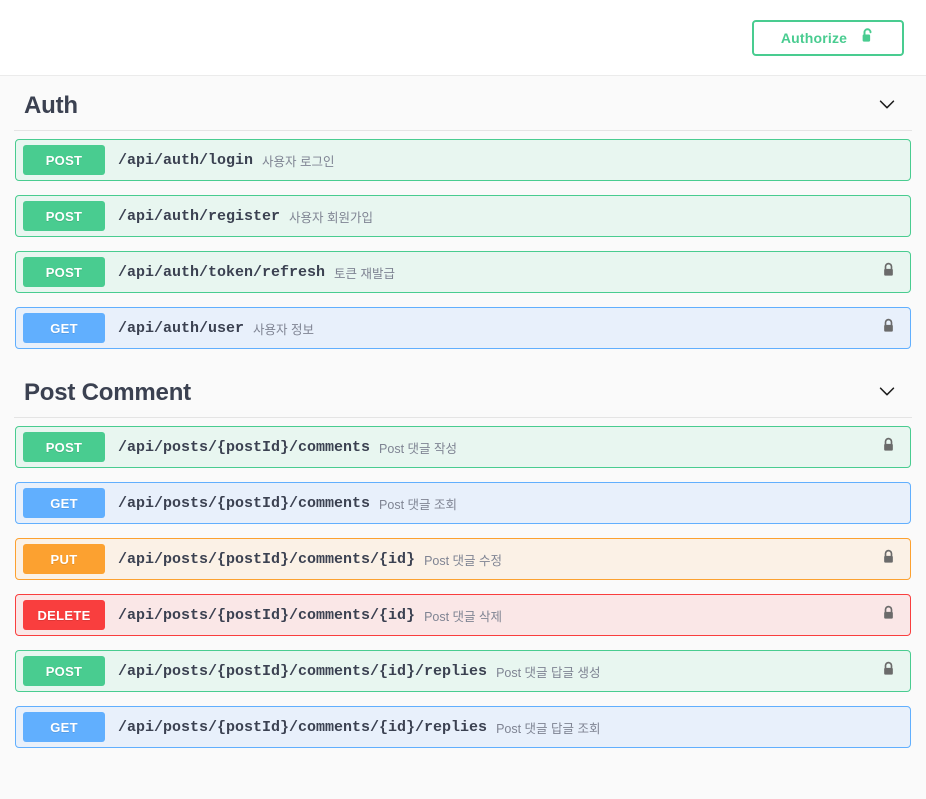 The height and width of the screenshot is (799, 926). What do you see at coordinates (867, 37) in the screenshot?
I see `unlock-icon` at bounding box center [867, 37].